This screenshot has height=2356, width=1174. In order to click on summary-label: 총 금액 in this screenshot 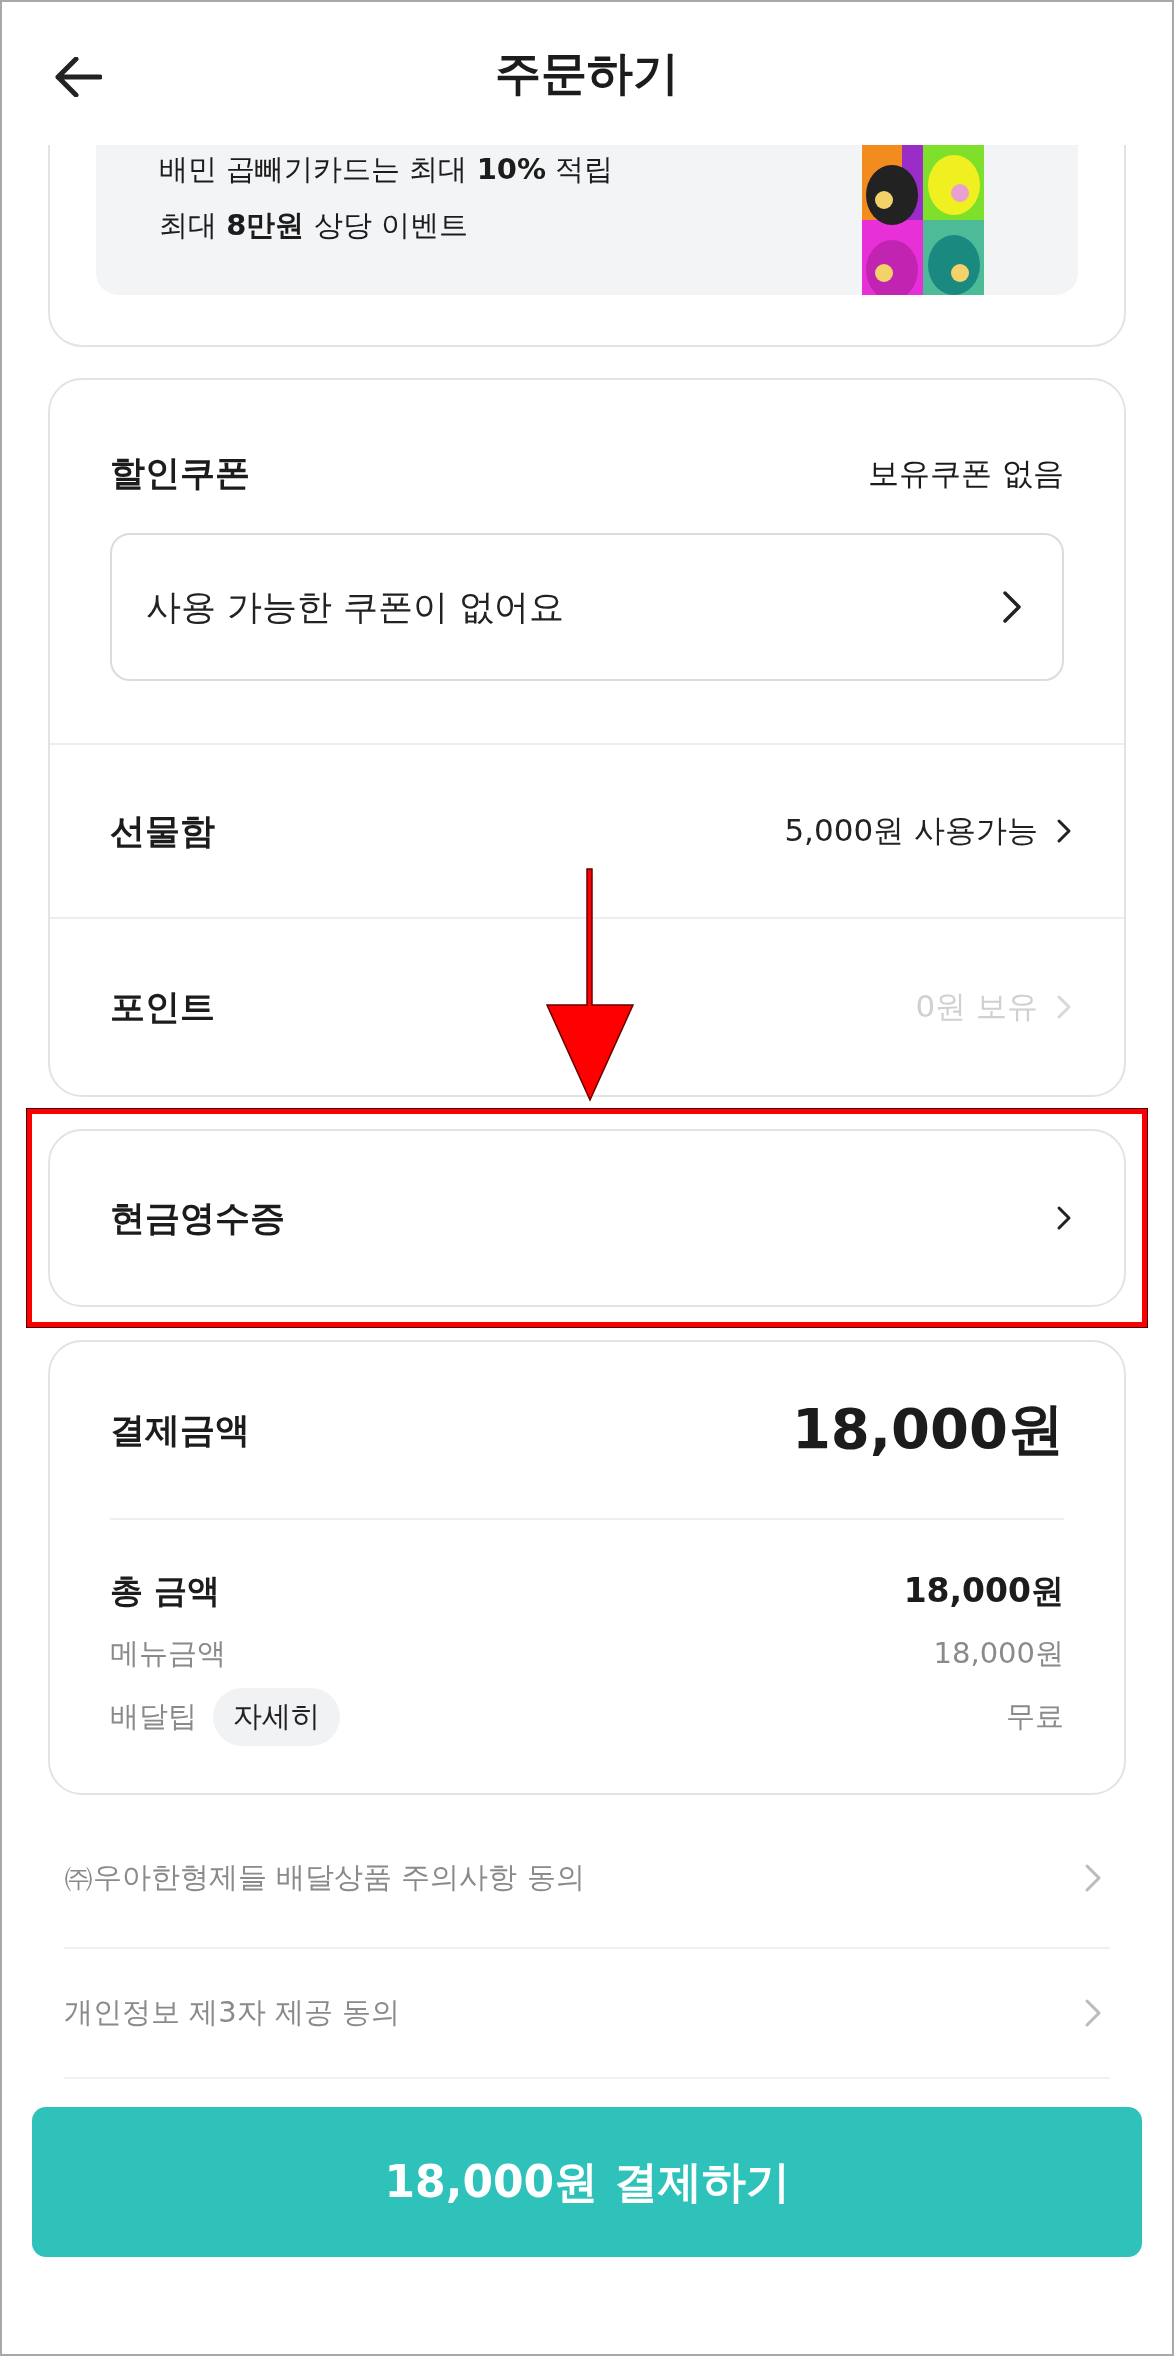, I will do `click(165, 1591)`.